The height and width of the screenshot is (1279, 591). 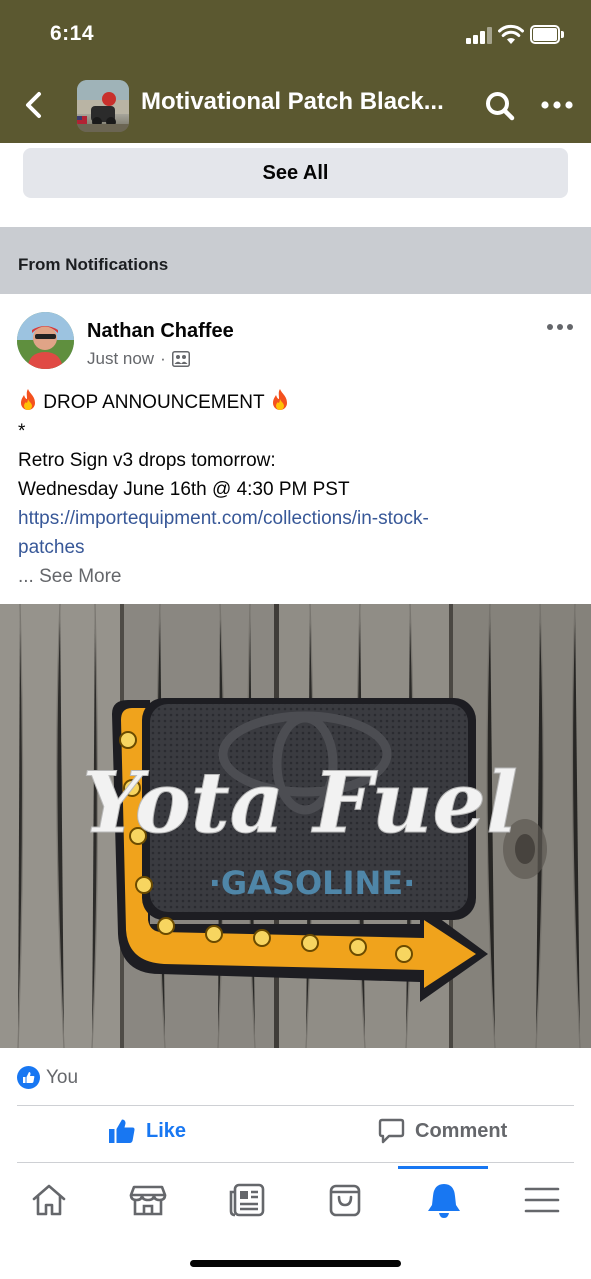 What do you see at coordinates (295, 1222) in the screenshot?
I see `bottom-tab-bar` at bounding box center [295, 1222].